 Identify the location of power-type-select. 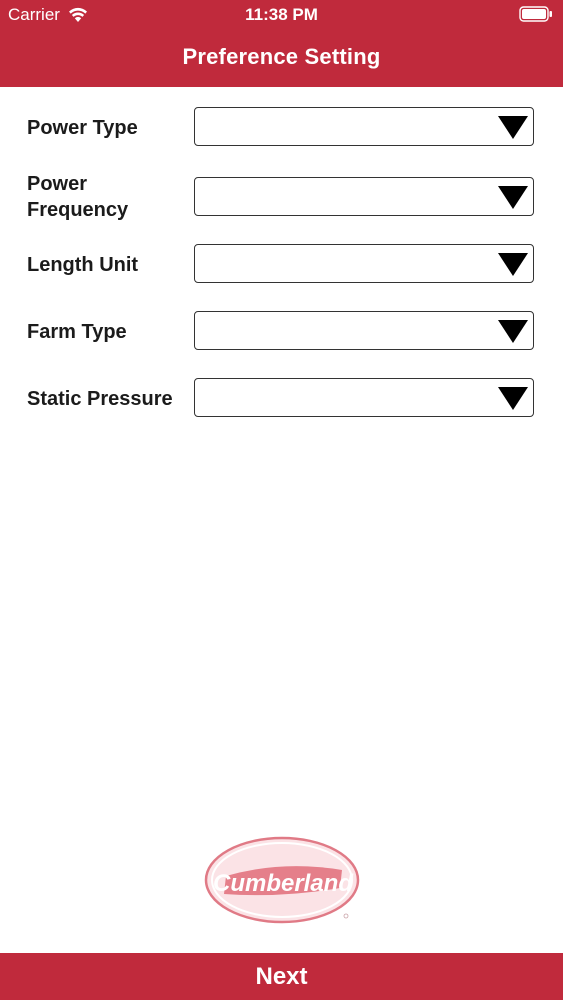
(364, 126).